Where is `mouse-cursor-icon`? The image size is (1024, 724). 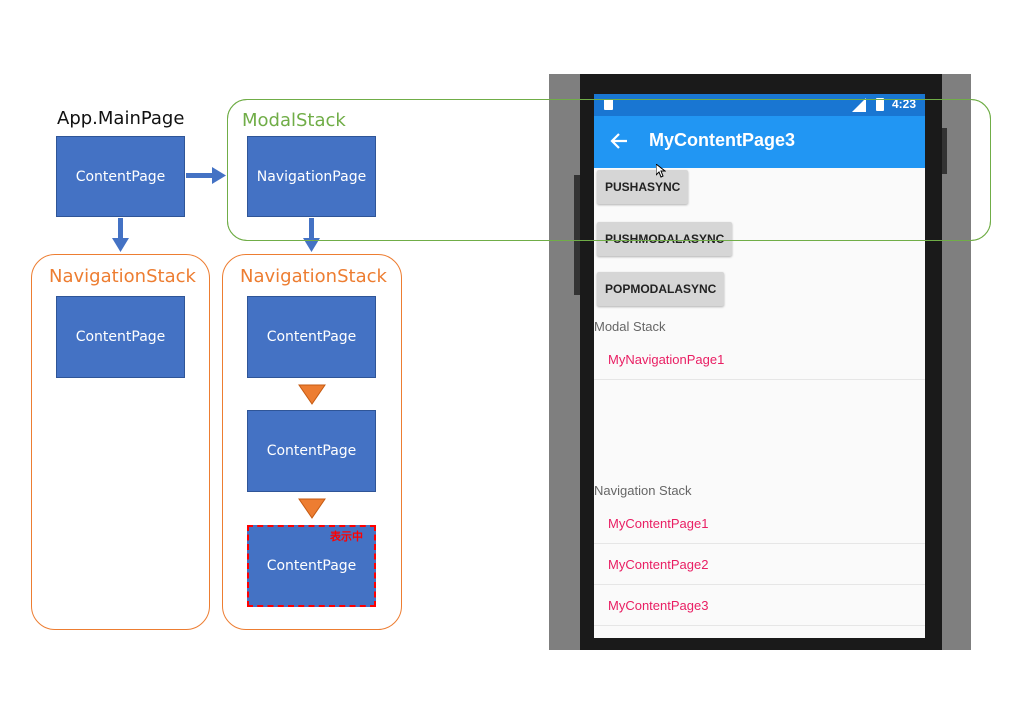 mouse-cursor-icon is located at coordinates (661, 171).